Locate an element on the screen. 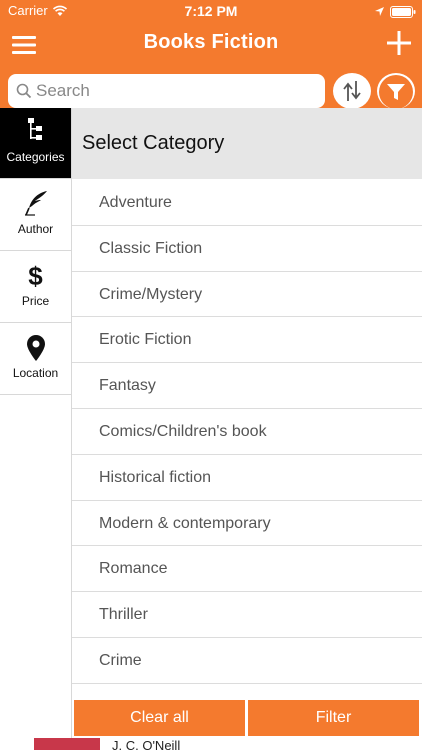 This screenshot has width=422, height=750. sidebar-item-price: $ Price is located at coordinates (35, 287).